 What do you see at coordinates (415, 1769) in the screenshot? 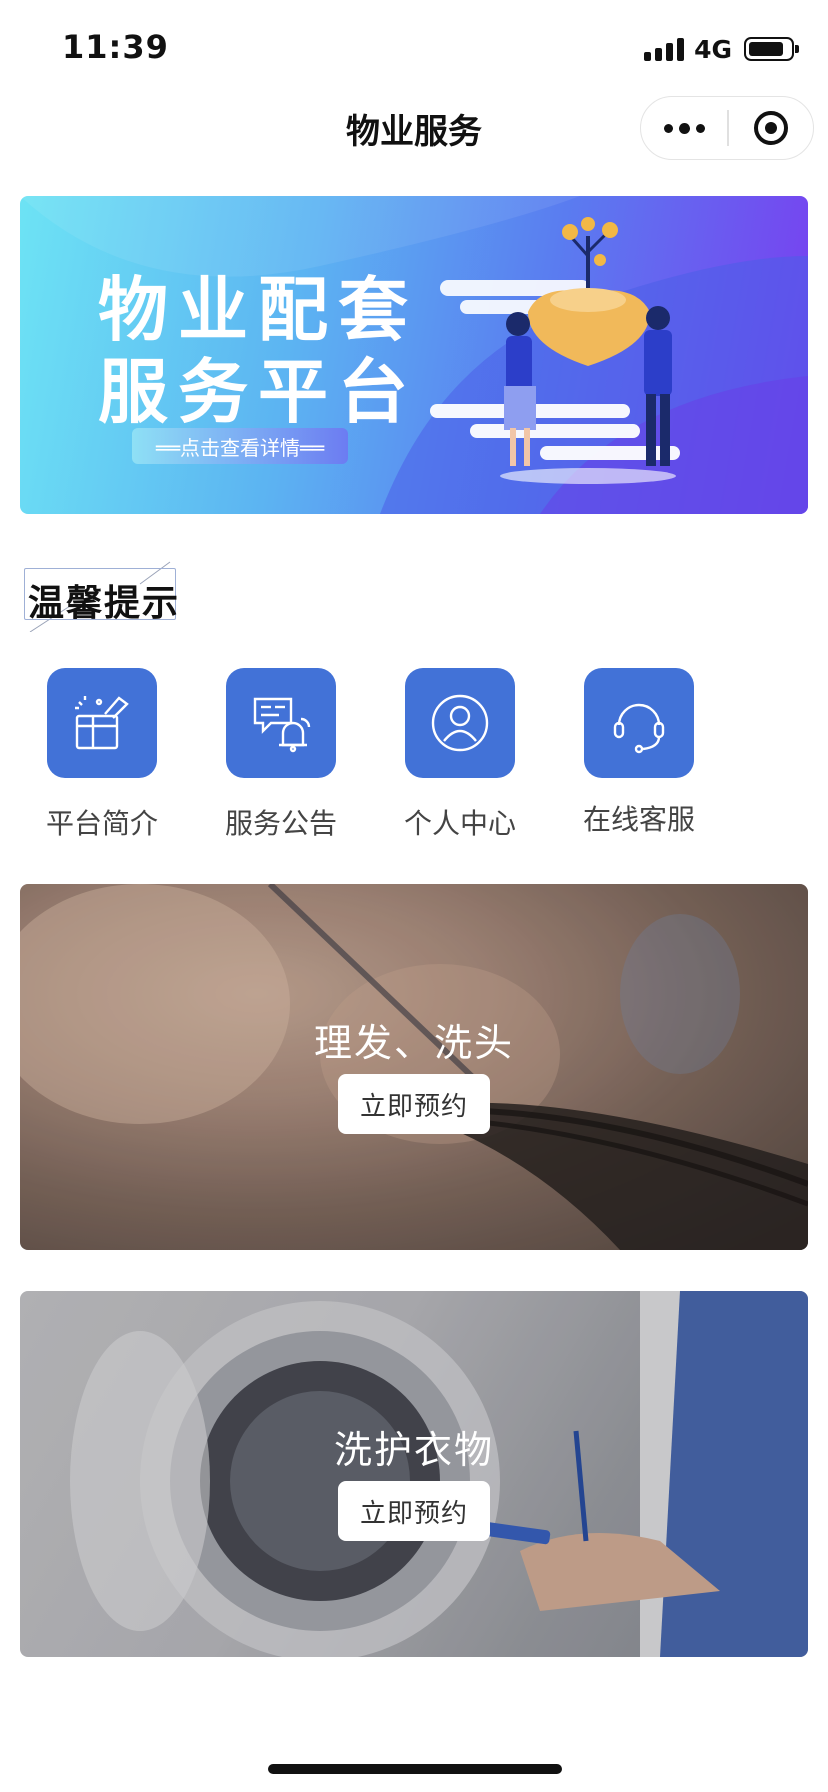
I see `home-indicator` at bounding box center [415, 1769].